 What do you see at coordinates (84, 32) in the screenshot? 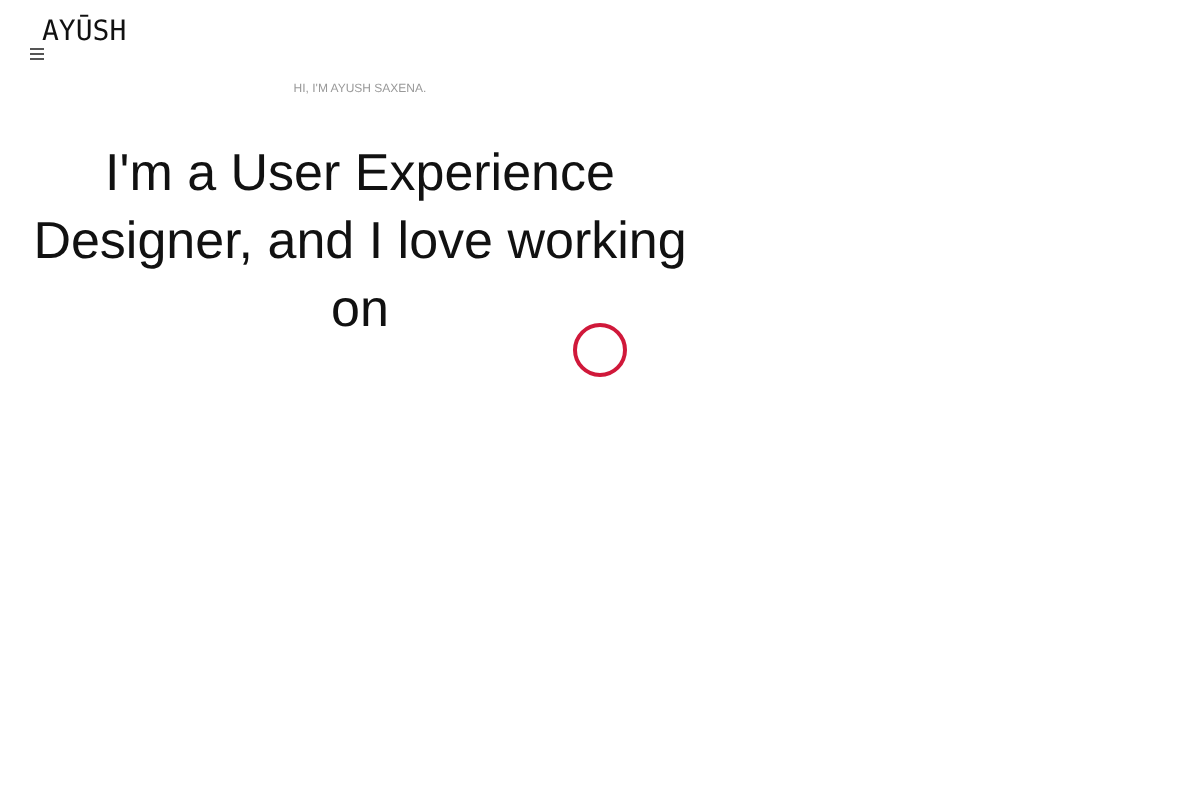
I see `logo: AYŪSH` at bounding box center [84, 32].